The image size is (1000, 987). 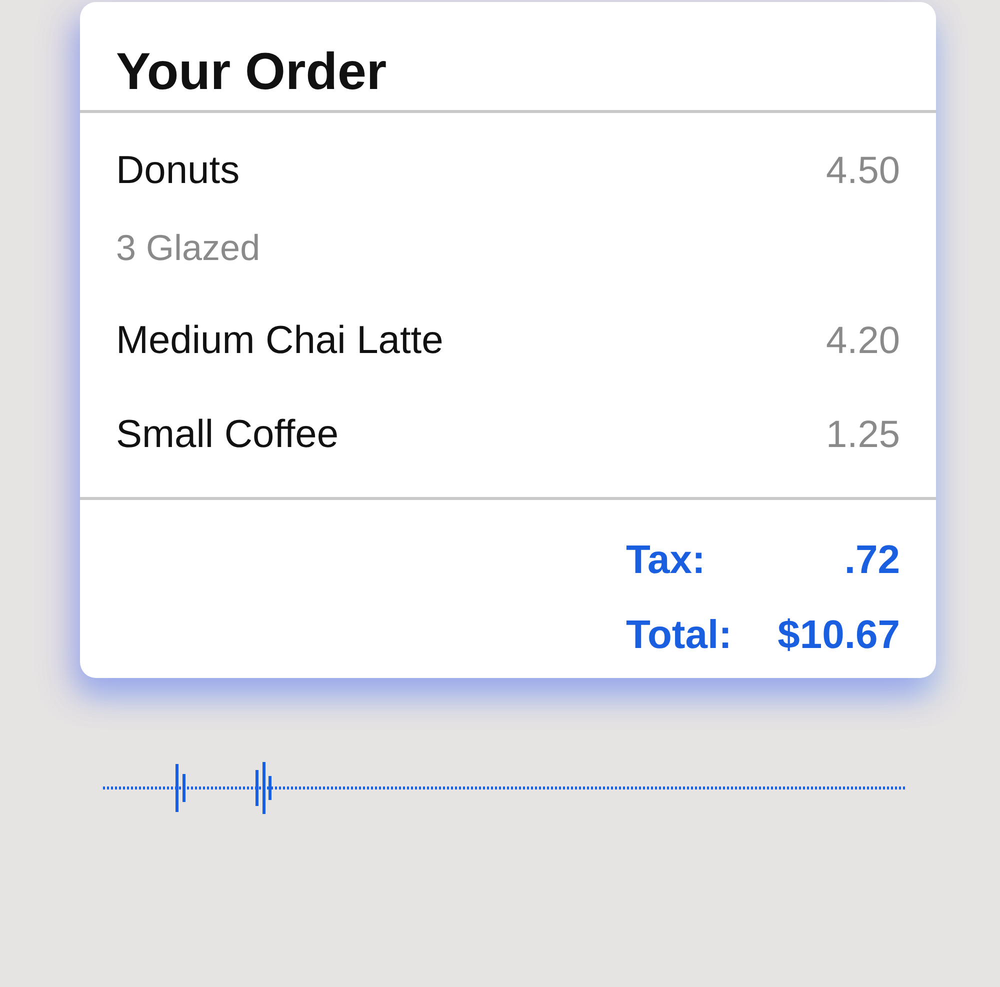 I want to click on total-label: Tax:, so click(x=666, y=560).